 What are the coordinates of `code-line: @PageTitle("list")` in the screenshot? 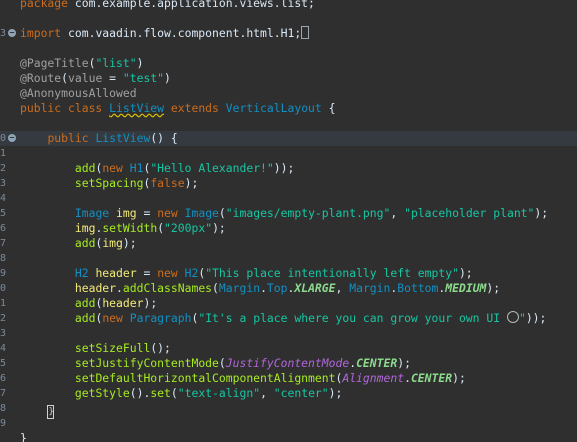 It's located at (288, 63).